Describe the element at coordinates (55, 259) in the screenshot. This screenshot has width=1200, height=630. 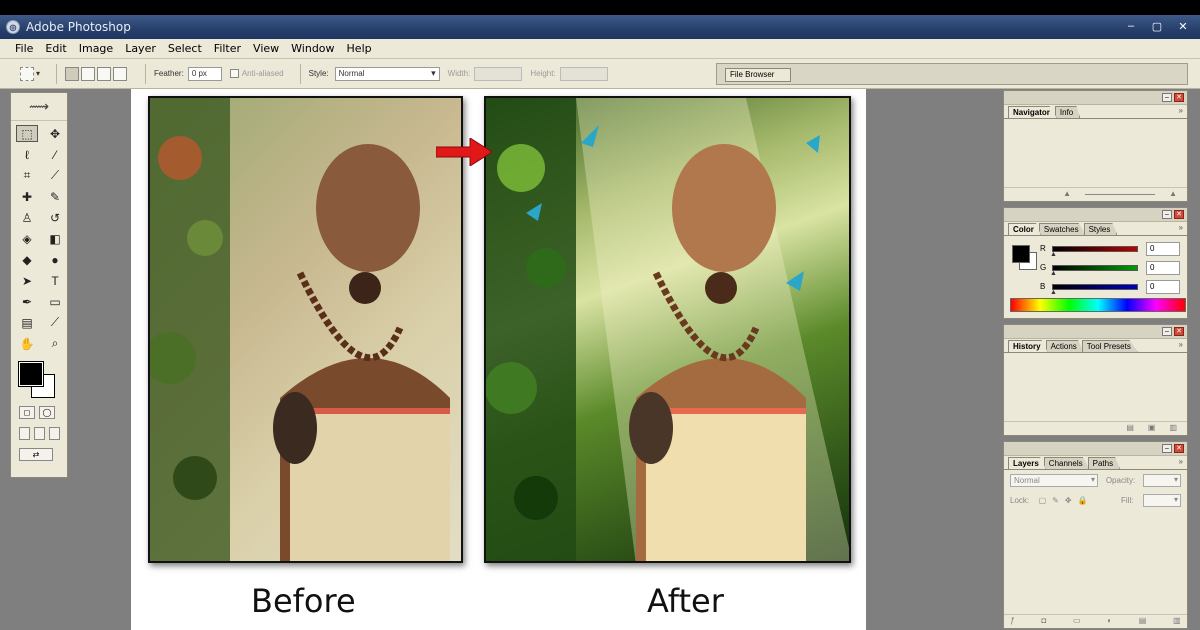
I see `dodge-tool-icon: ●` at that location.